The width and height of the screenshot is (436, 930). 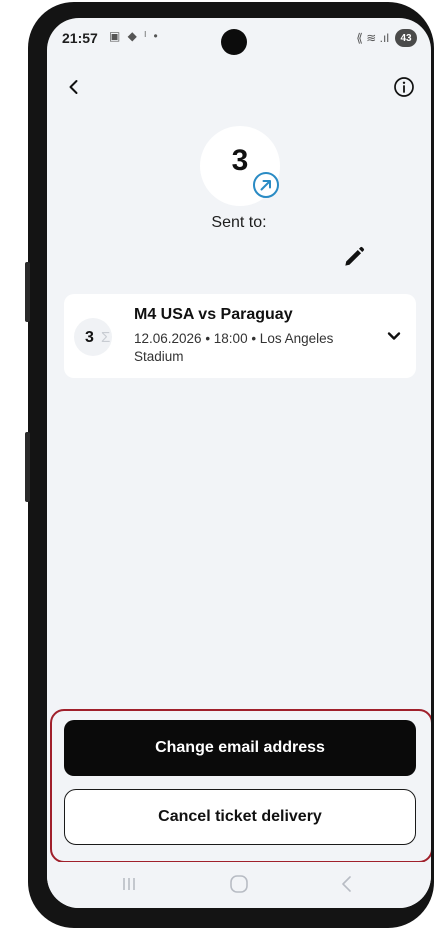 I want to click on front-camera, so click(x=234, y=42).